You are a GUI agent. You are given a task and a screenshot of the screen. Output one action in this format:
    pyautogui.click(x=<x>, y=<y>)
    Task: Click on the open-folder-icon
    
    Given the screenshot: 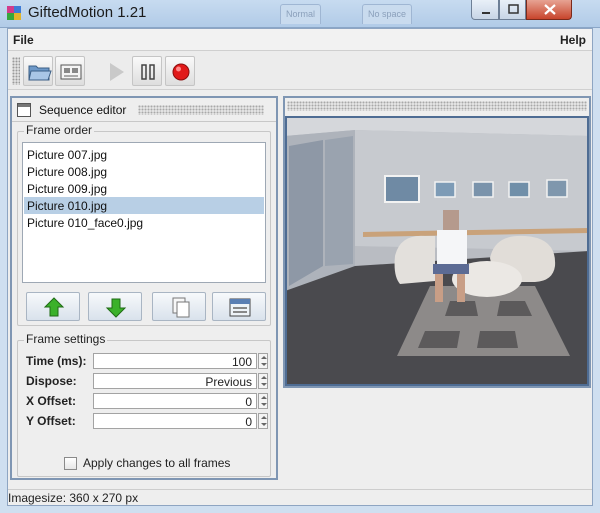 What is the action you would take?
    pyautogui.click(x=40, y=73)
    